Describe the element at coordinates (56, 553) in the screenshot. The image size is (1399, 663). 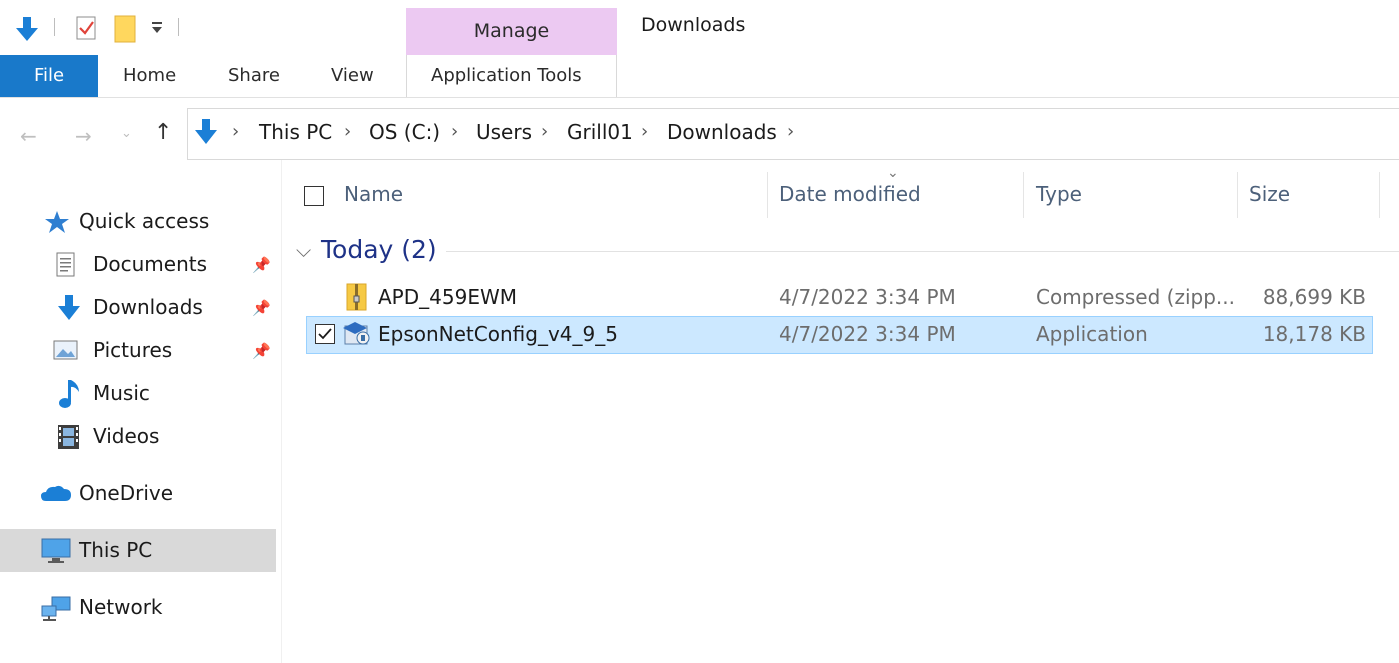
I see `computer-monitor-icon` at that location.